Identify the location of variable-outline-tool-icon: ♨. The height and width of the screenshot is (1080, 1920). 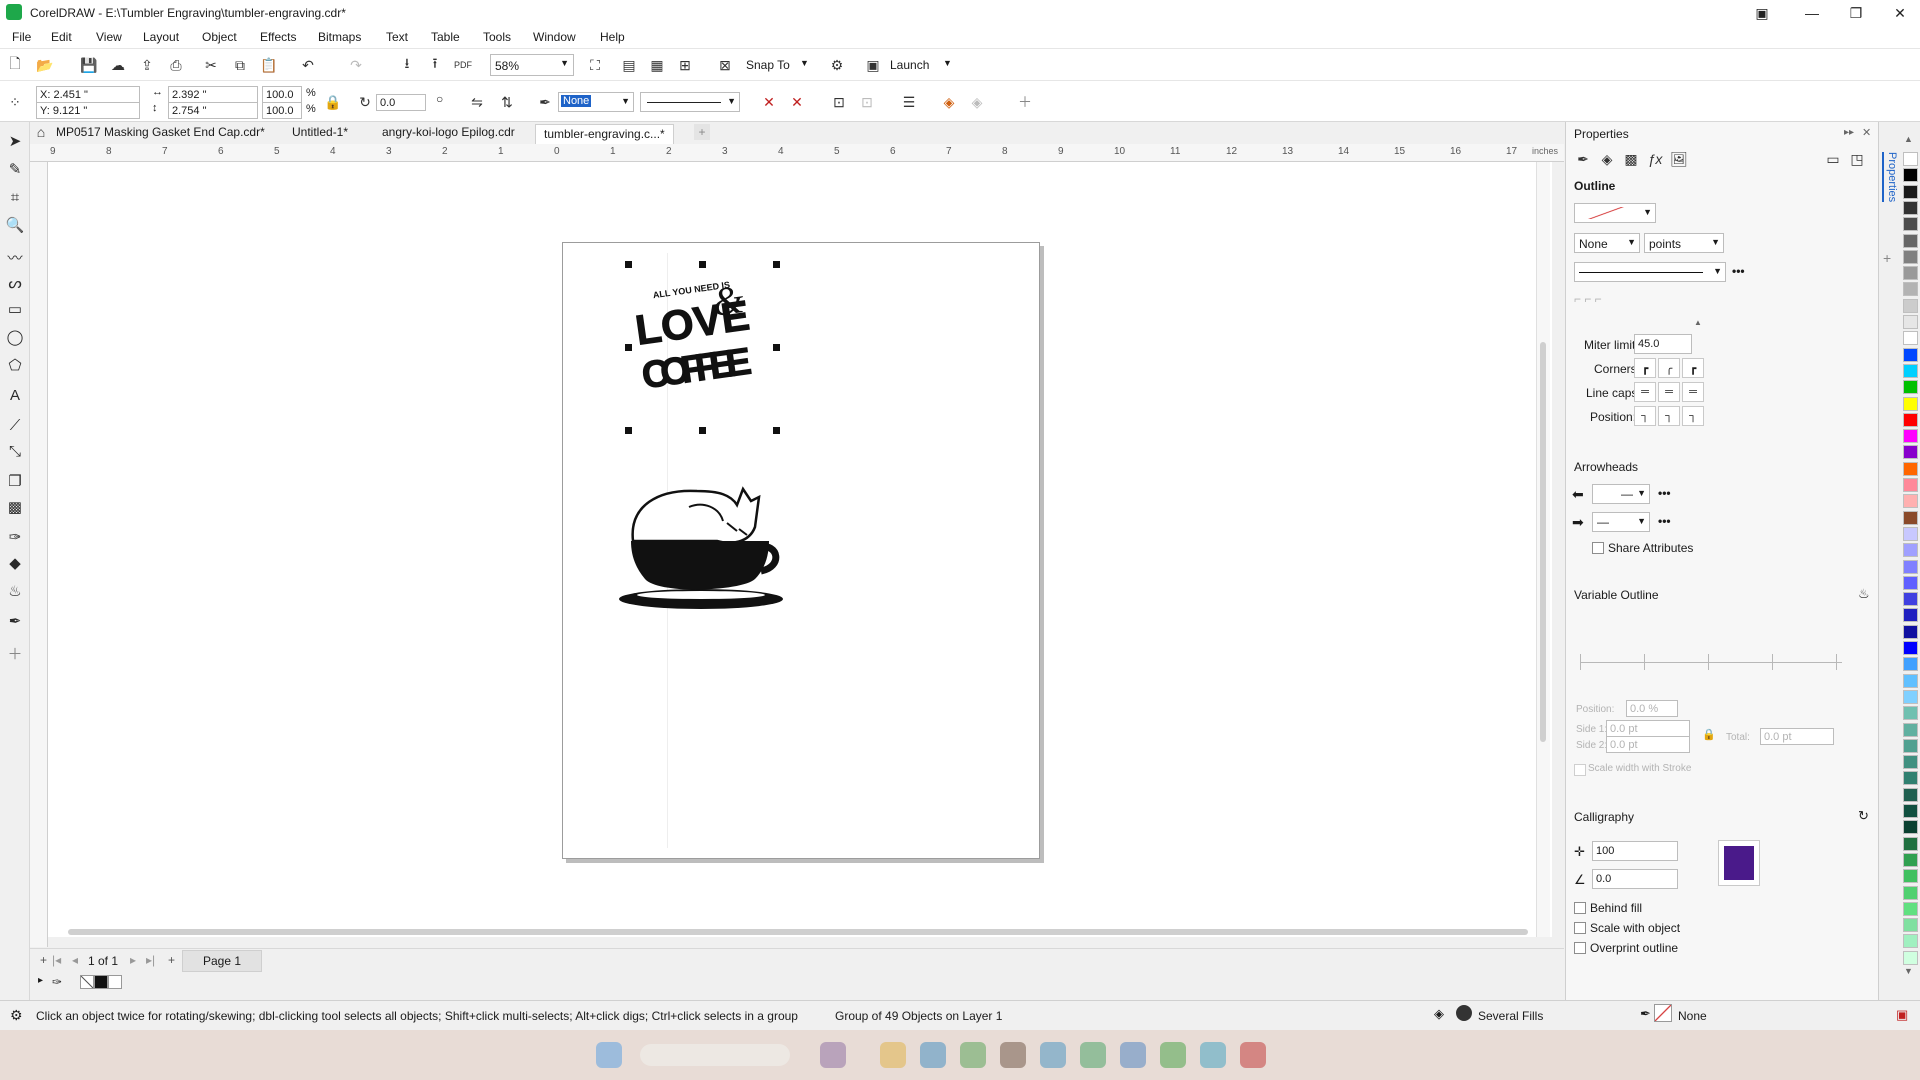
(1864, 594).